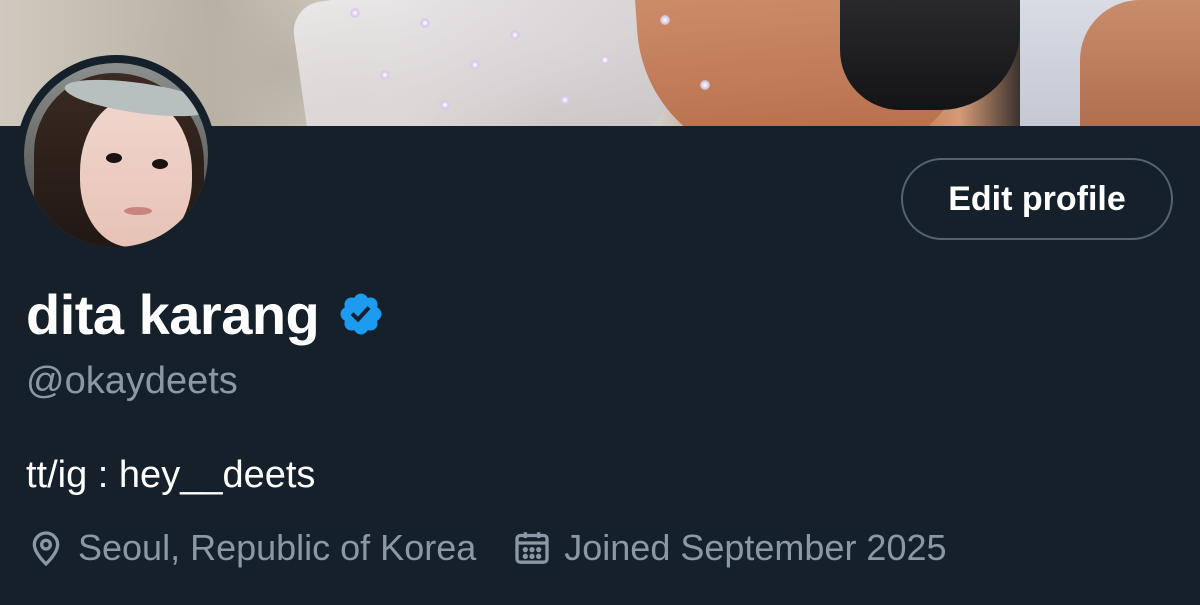 This screenshot has width=1200, height=605. What do you see at coordinates (361, 314) in the screenshot?
I see `verified-badge-icon` at bounding box center [361, 314].